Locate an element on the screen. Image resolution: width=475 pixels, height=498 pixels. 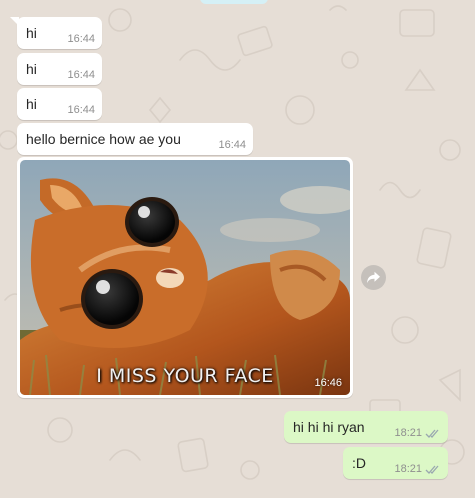
message-text: :D is located at coordinates (359, 463).